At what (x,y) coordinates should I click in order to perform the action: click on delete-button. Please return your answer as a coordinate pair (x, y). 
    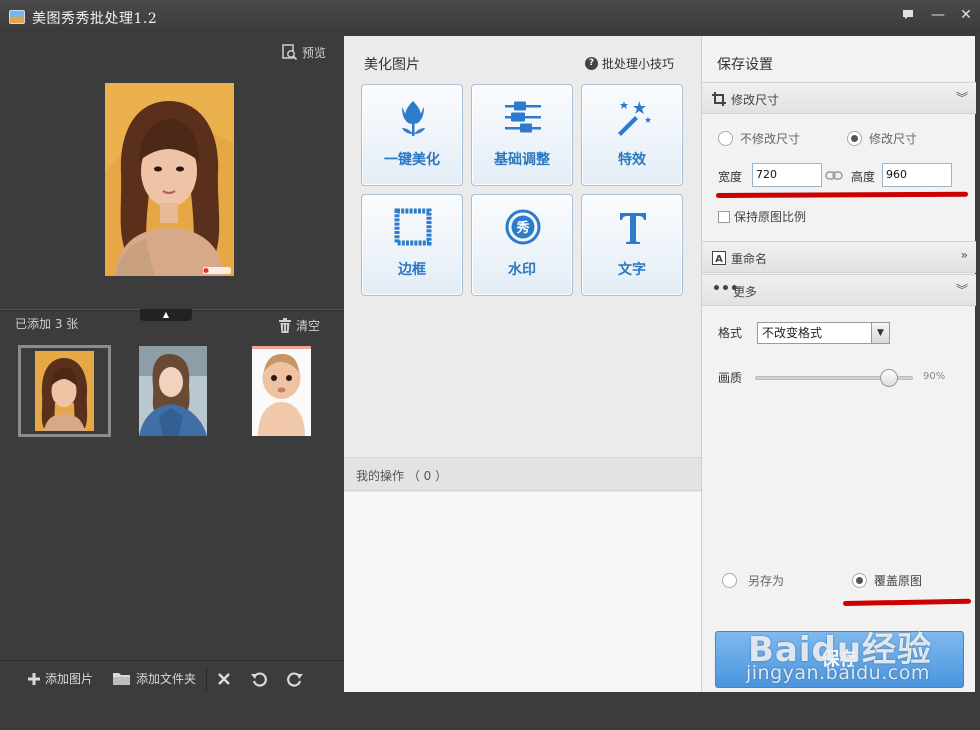
    Looking at the image, I should click on (224, 679).